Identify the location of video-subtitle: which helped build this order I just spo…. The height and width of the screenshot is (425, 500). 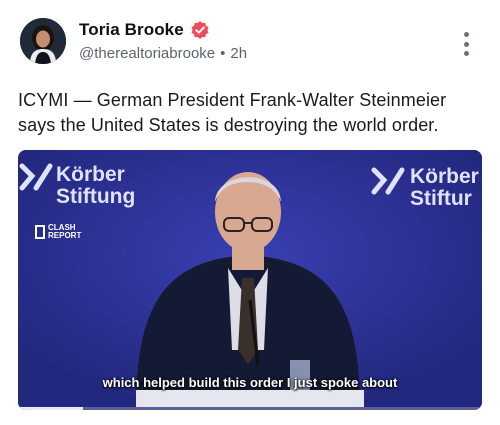
(250, 382).